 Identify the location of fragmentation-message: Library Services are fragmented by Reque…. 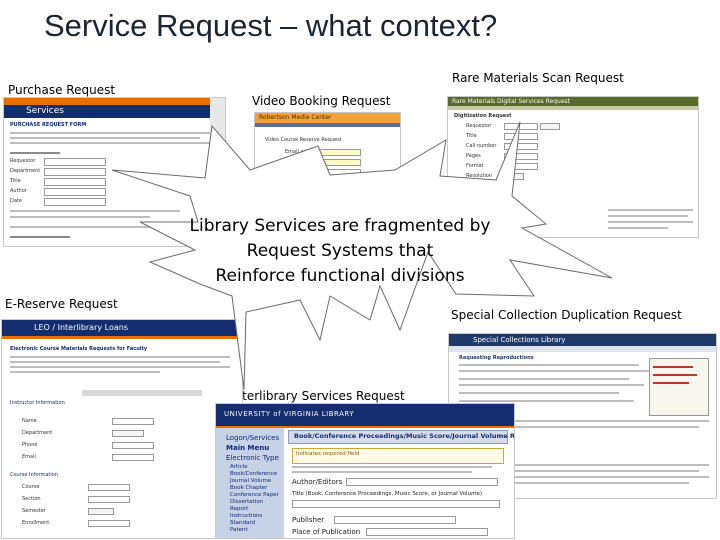
(340, 251).